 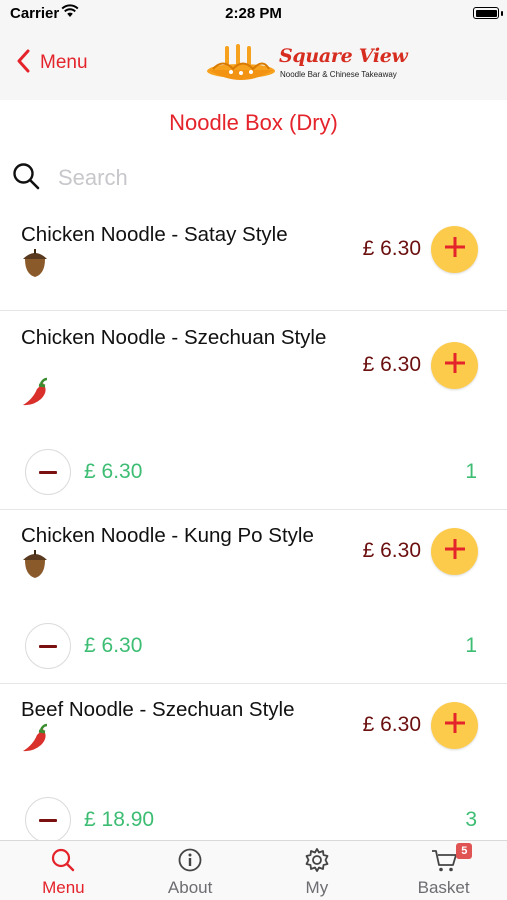 I want to click on tab-bar: Menu About My 5 Basket, so click(x=253, y=870).